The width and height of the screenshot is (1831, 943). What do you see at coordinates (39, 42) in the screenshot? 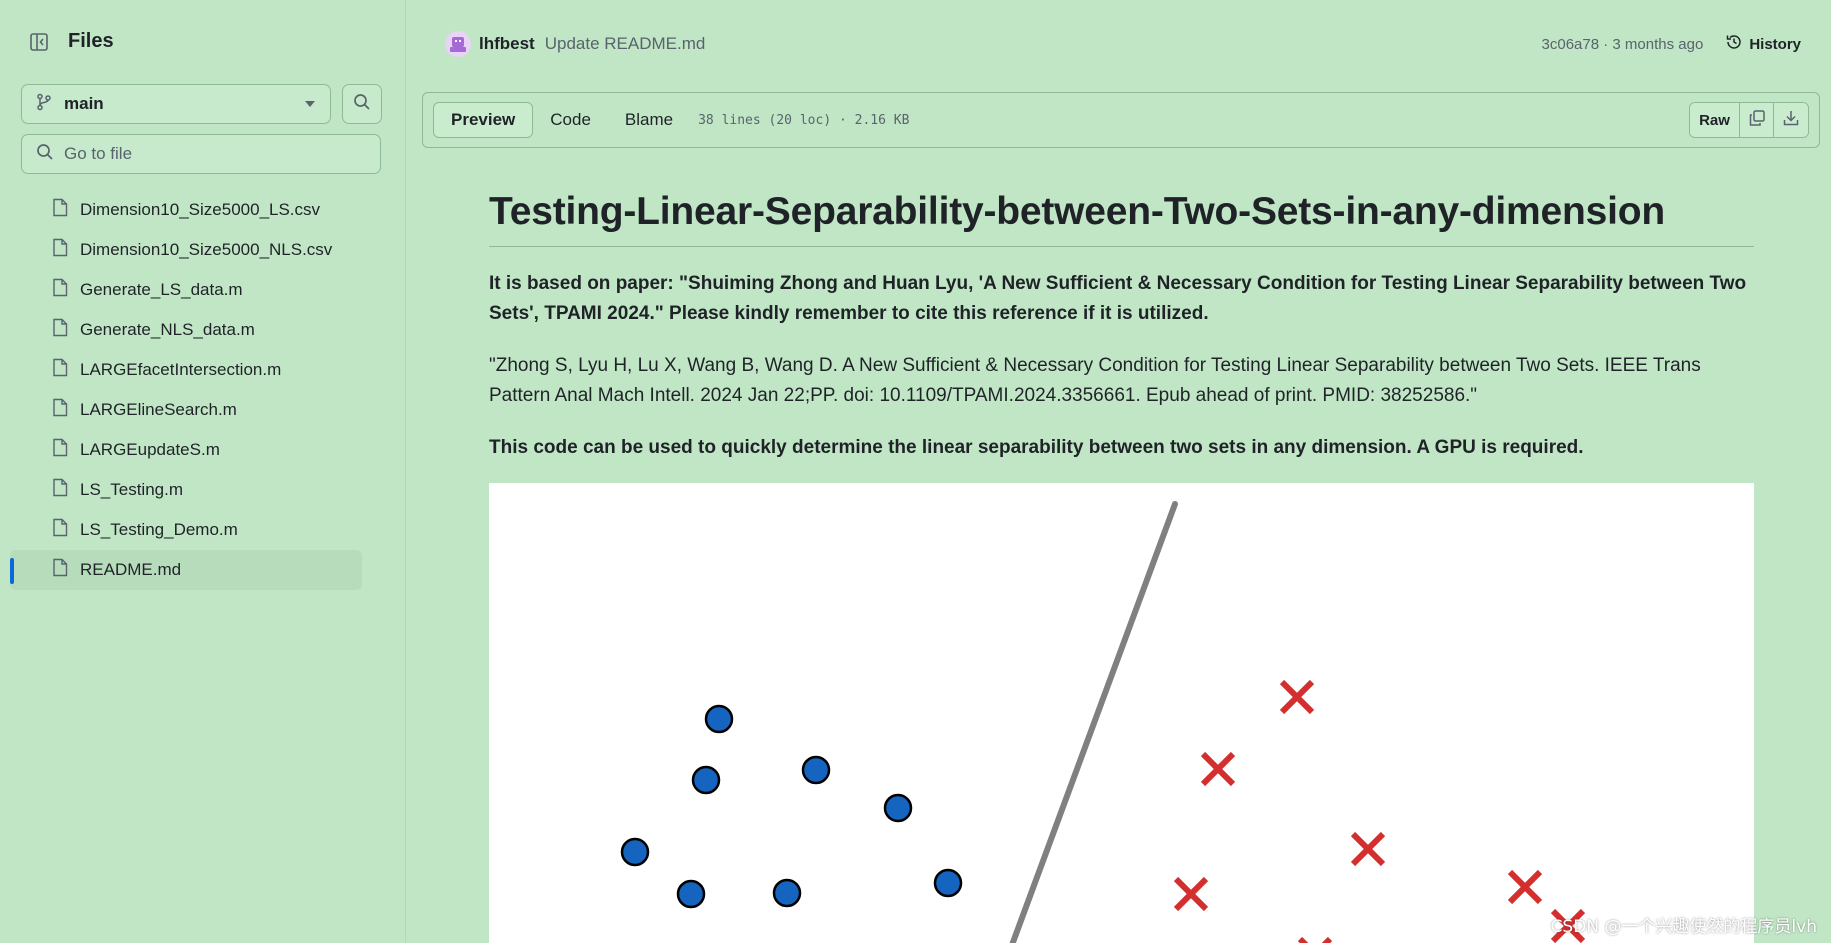
I see `collapse-sidebar-icon` at bounding box center [39, 42].